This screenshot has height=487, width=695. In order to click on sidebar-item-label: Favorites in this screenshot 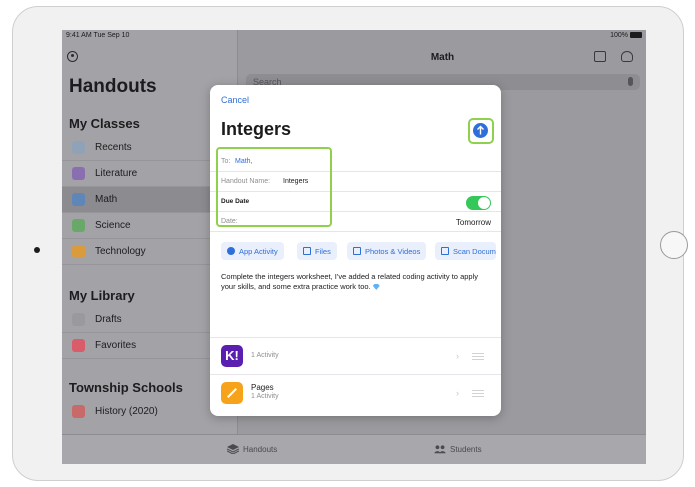, I will do `click(116, 345)`.